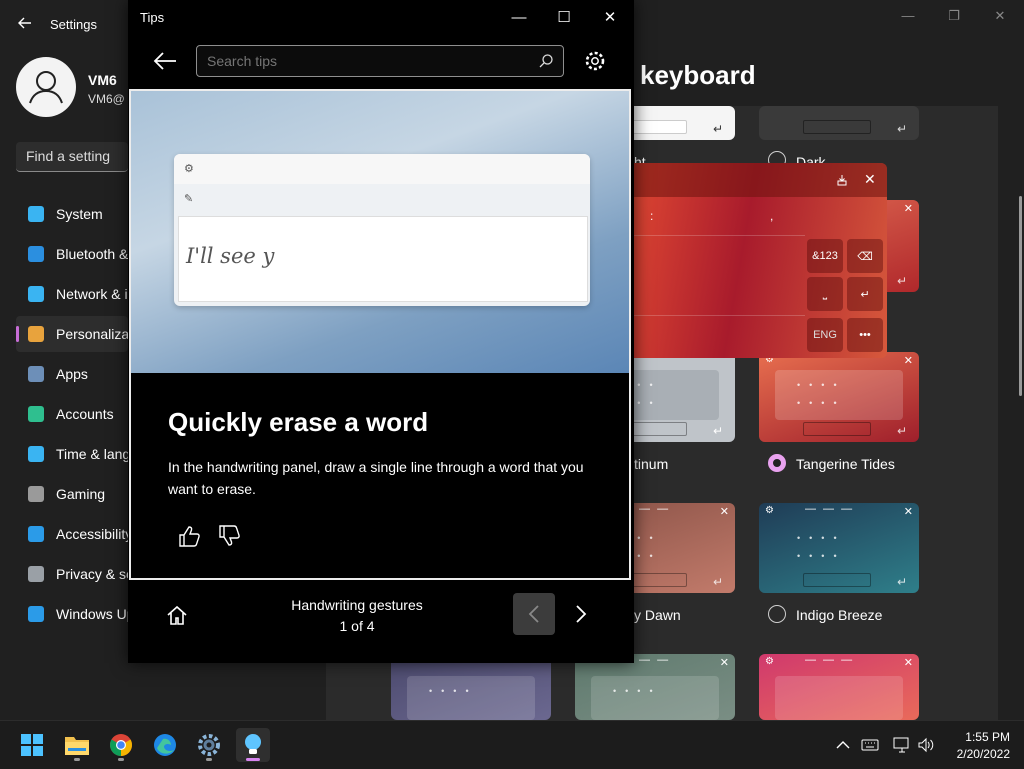 This screenshot has height=769, width=1024. I want to click on chrome-icon, so click(121, 745).